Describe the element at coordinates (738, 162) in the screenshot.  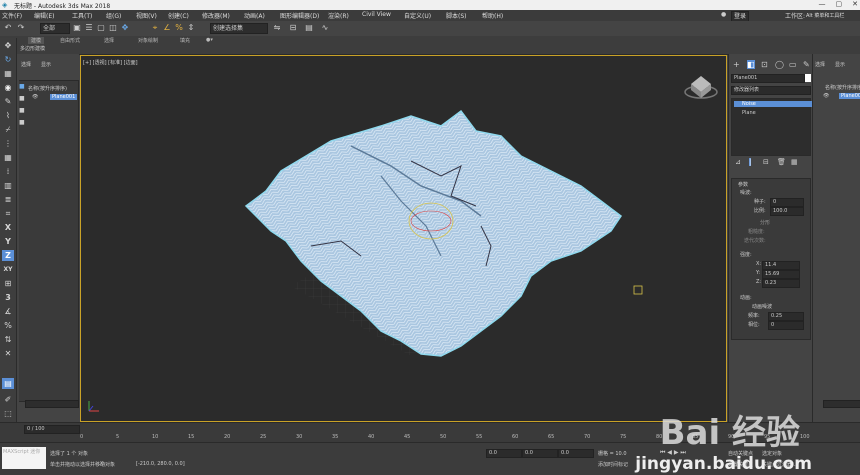
I see `pin-stack-icon: ⊿` at that location.